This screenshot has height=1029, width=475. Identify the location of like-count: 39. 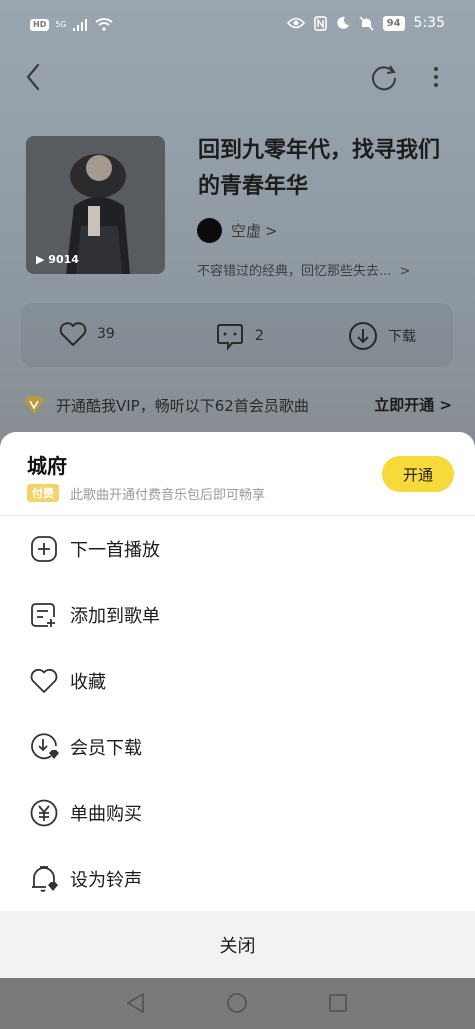
(106, 334).